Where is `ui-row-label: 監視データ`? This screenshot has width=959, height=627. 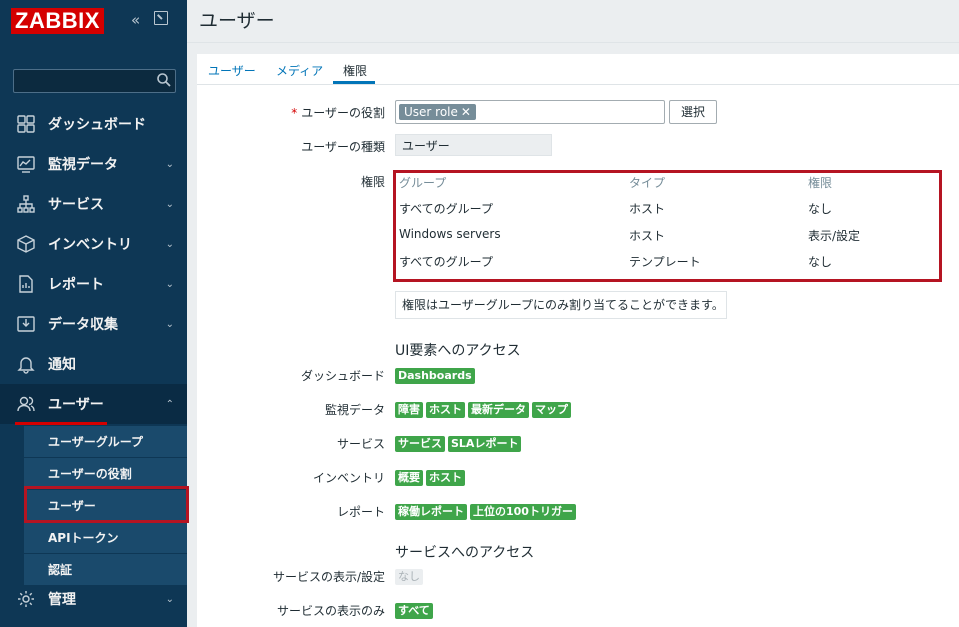 ui-row-label: 監視データ is located at coordinates (354, 410).